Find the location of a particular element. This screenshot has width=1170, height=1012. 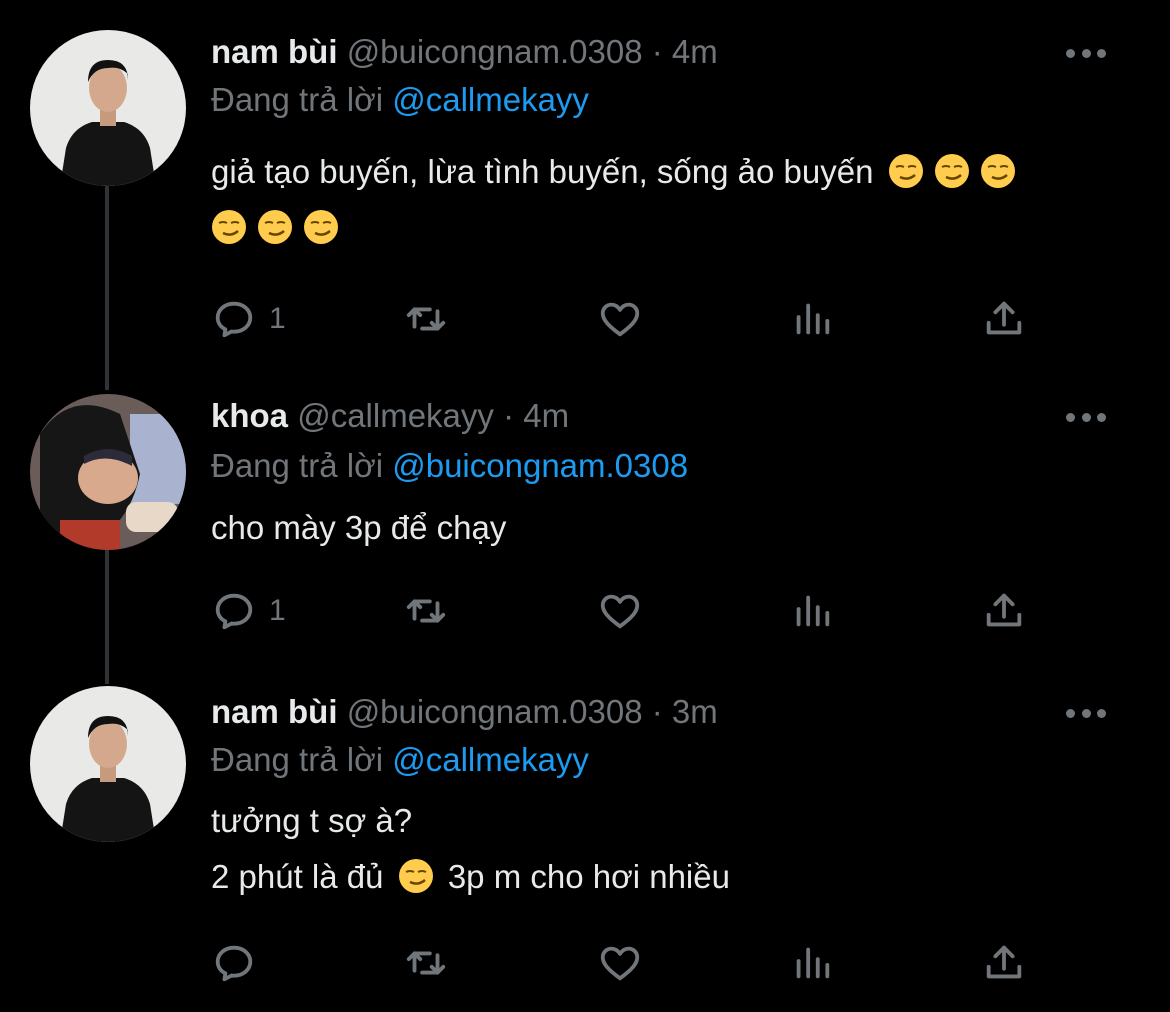

display-name: khoa is located at coordinates (249, 415).